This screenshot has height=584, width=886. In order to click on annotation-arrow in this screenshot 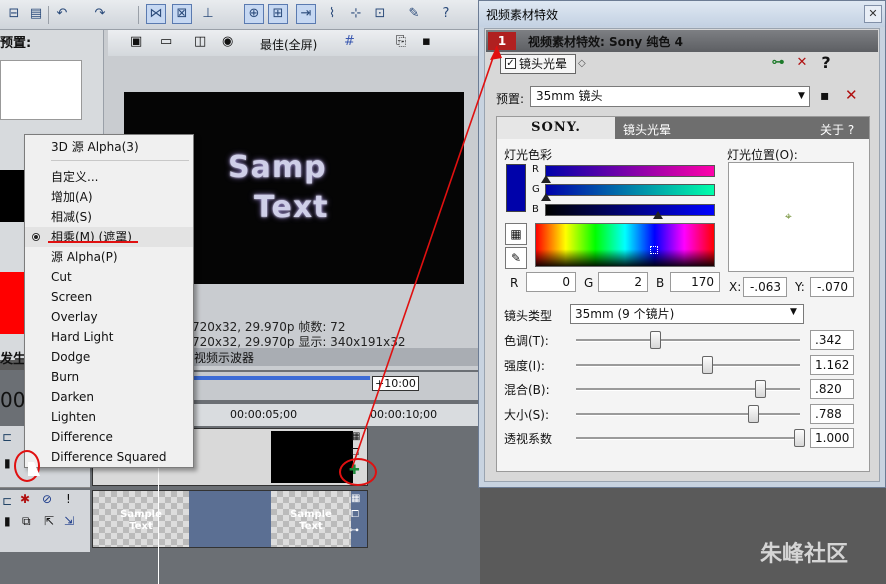, I will do `click(426, 257)`.